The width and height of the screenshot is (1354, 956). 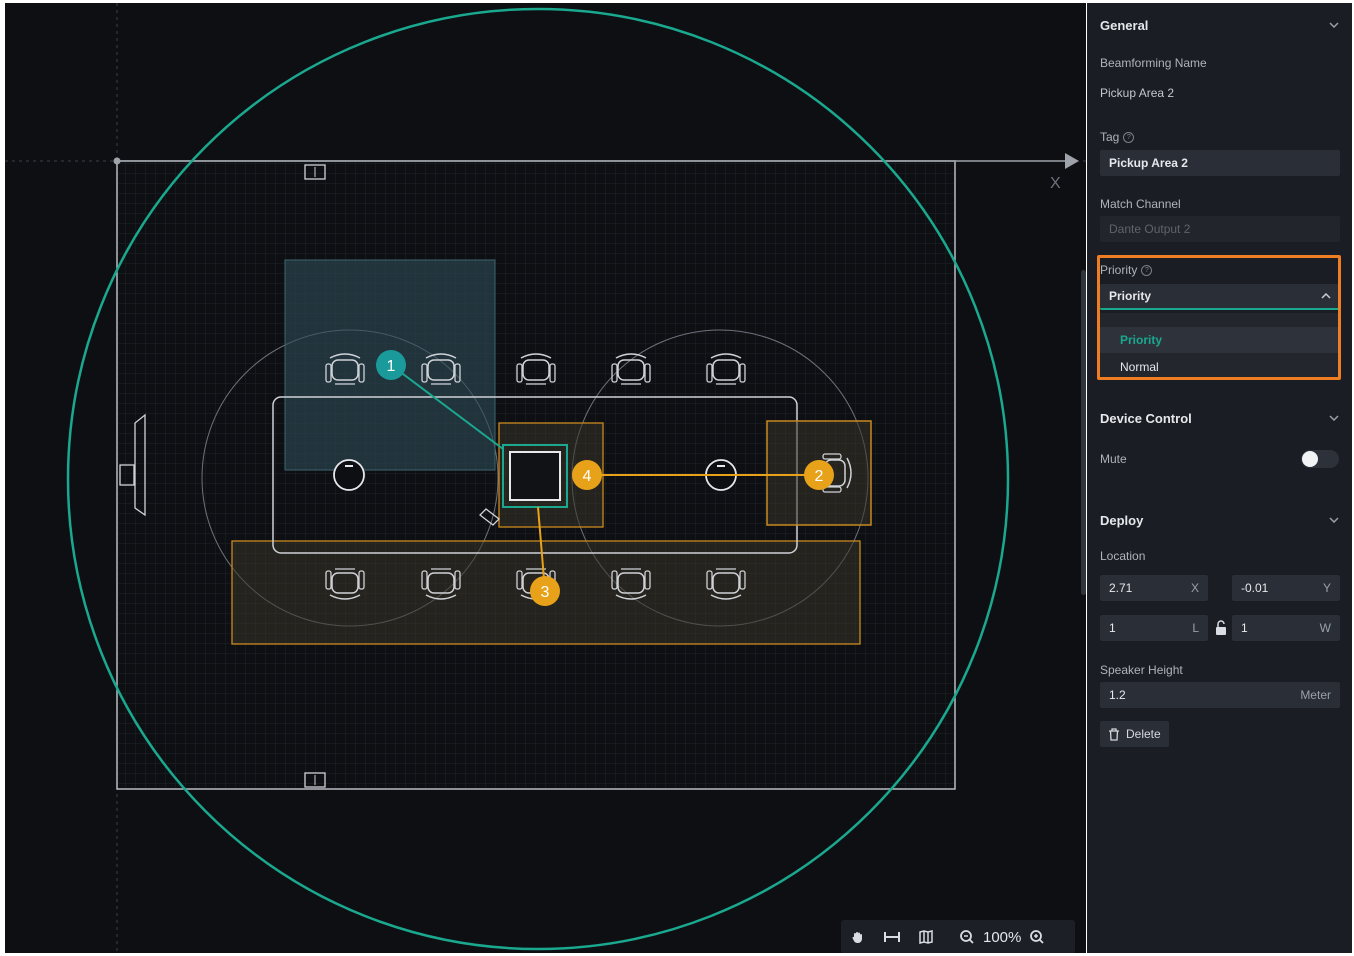 I want to click on marker-label: 1, so click(x=391, y=366).